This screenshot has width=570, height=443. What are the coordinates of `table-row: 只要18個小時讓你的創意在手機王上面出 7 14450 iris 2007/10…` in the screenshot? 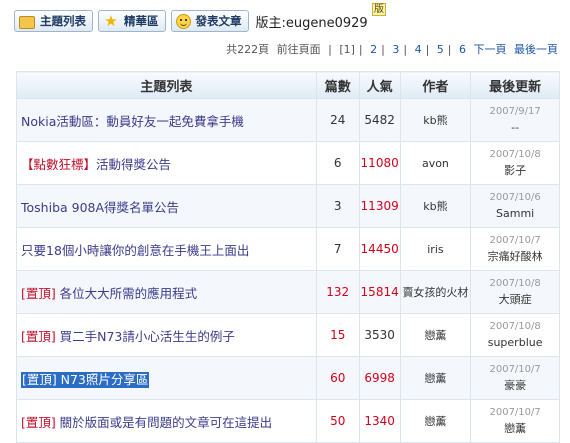 It's located at (288, 249).